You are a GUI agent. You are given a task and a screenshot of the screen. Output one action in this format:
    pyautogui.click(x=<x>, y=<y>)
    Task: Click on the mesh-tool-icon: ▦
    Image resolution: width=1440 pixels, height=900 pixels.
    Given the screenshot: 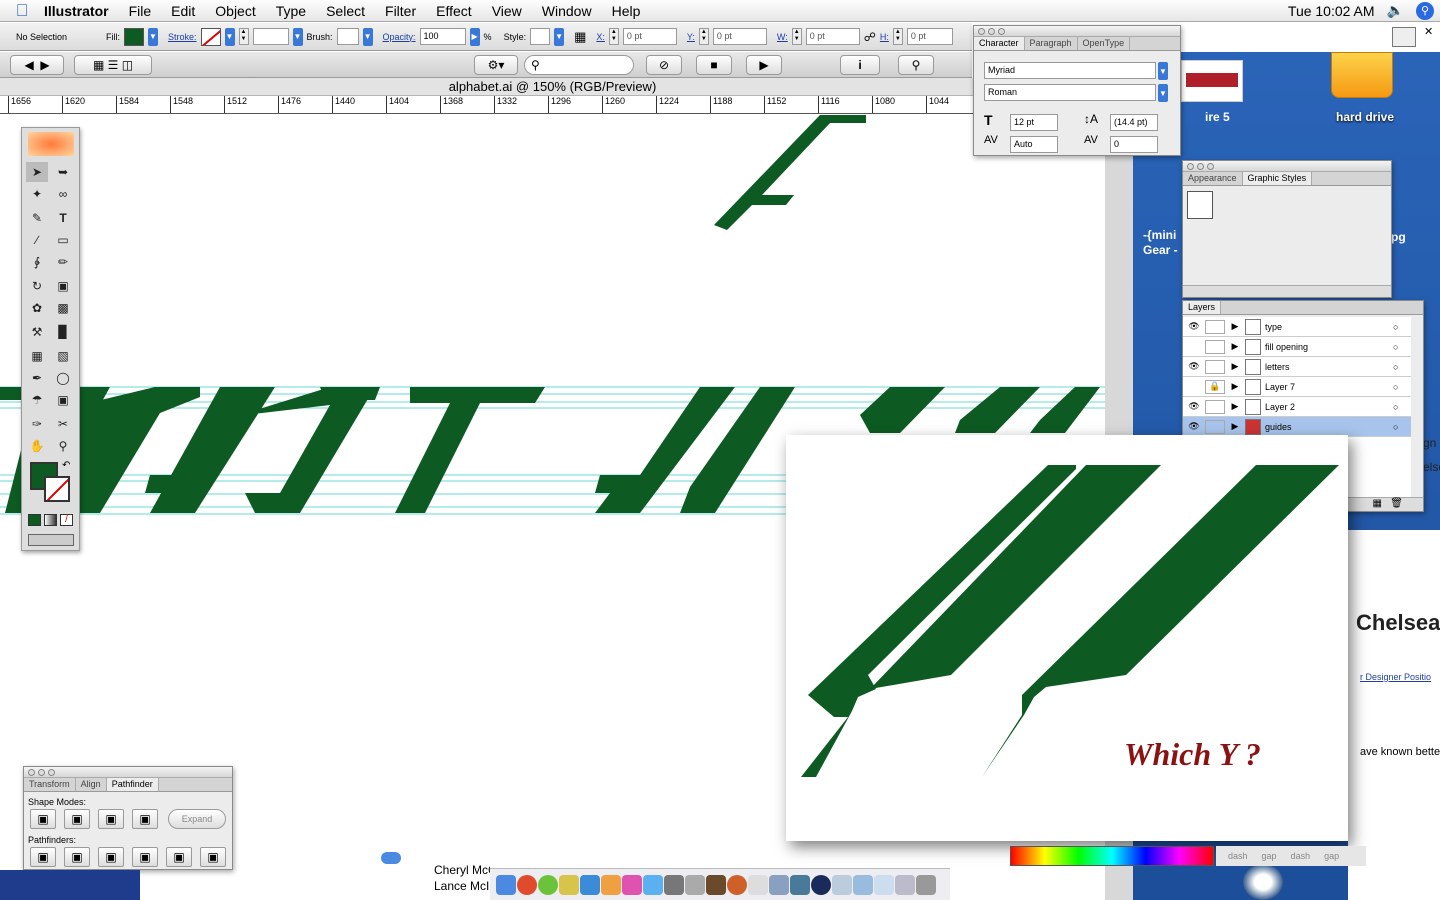 What is the action you would take?
    pyautogui.click(x=37, y=356)
    